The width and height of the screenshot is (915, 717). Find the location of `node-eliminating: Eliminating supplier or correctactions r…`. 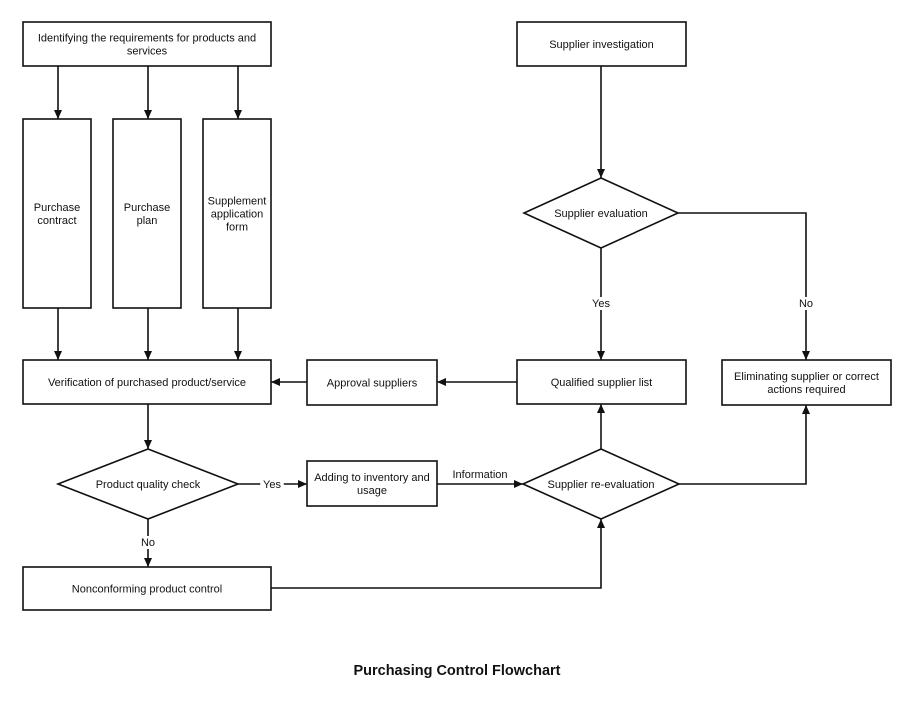

node-eliminating: Eliminating supplier or correctactions r… is located at coordinates (806, 382).